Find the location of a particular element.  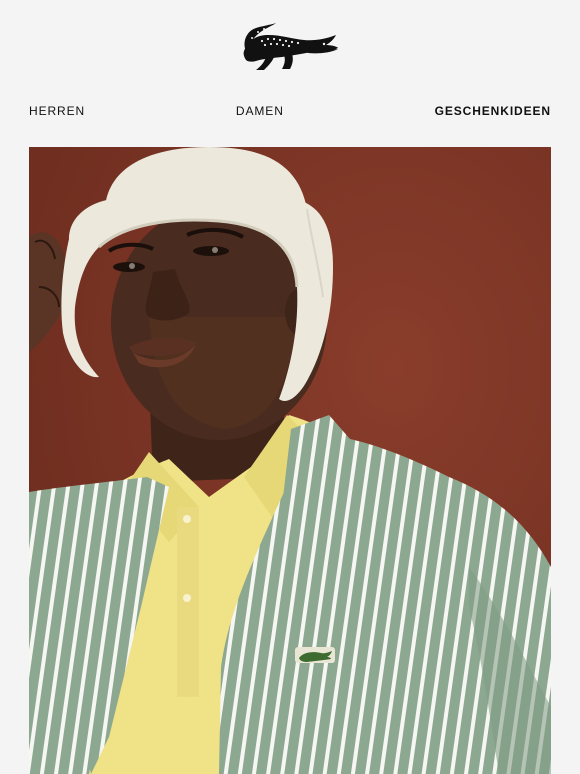

crocodile-icon is located at coordinates (290, 46).